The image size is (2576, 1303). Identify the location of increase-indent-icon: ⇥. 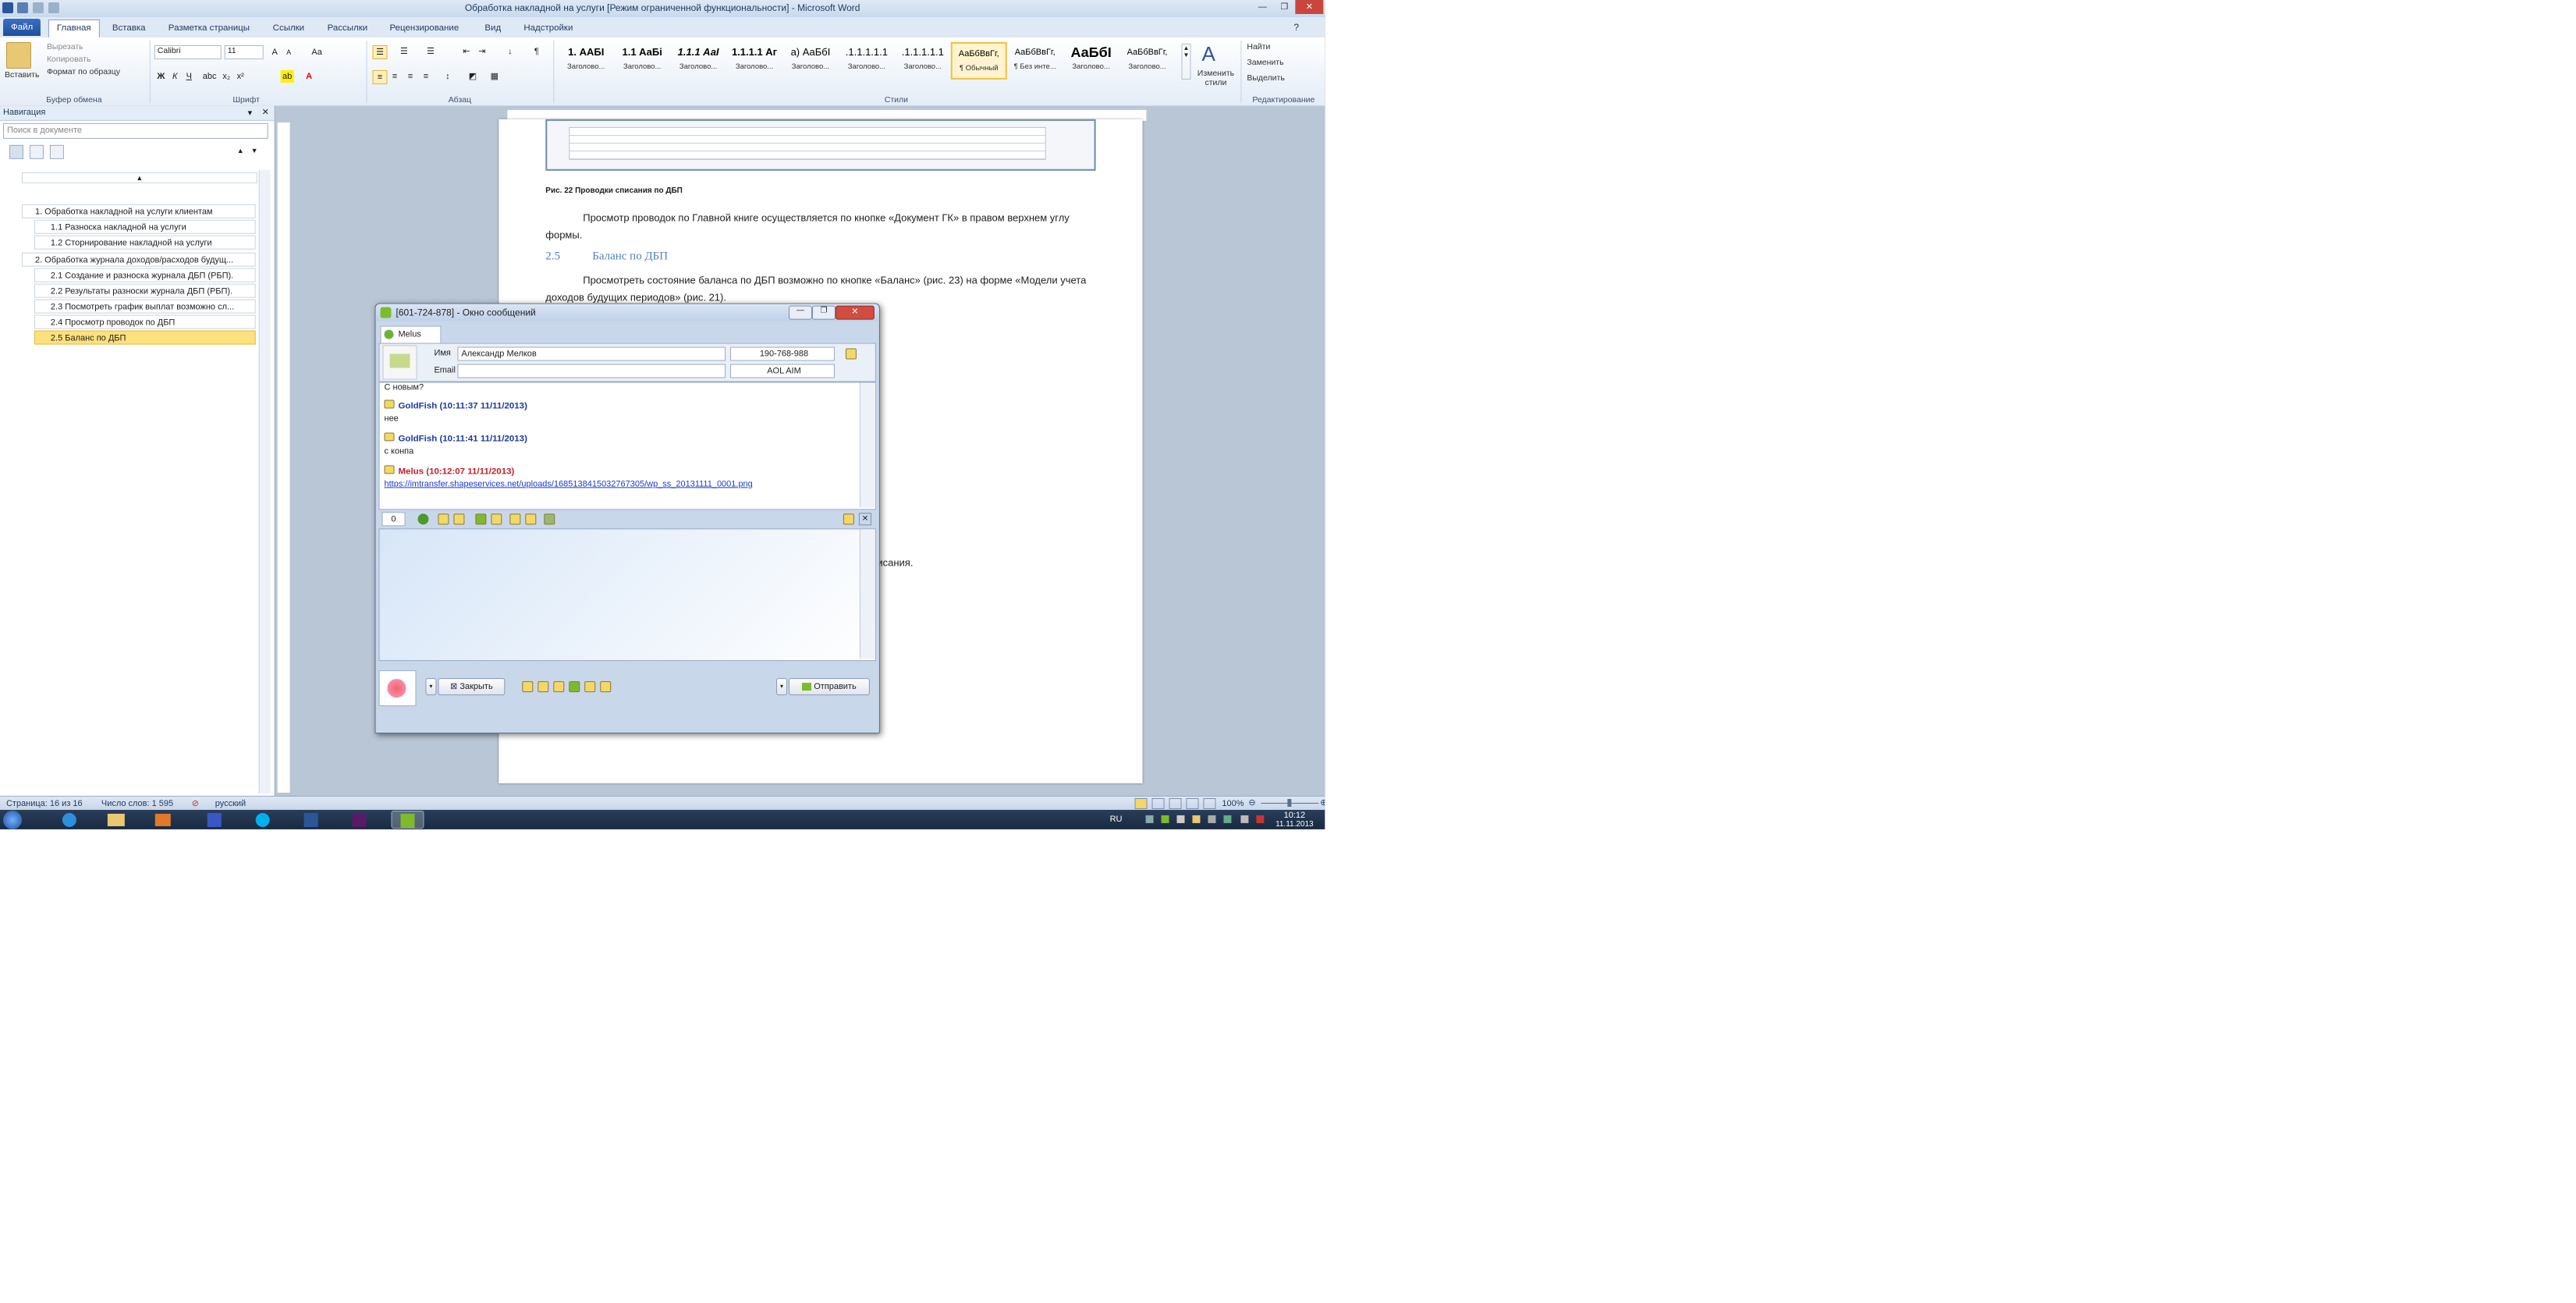
(481, 51).